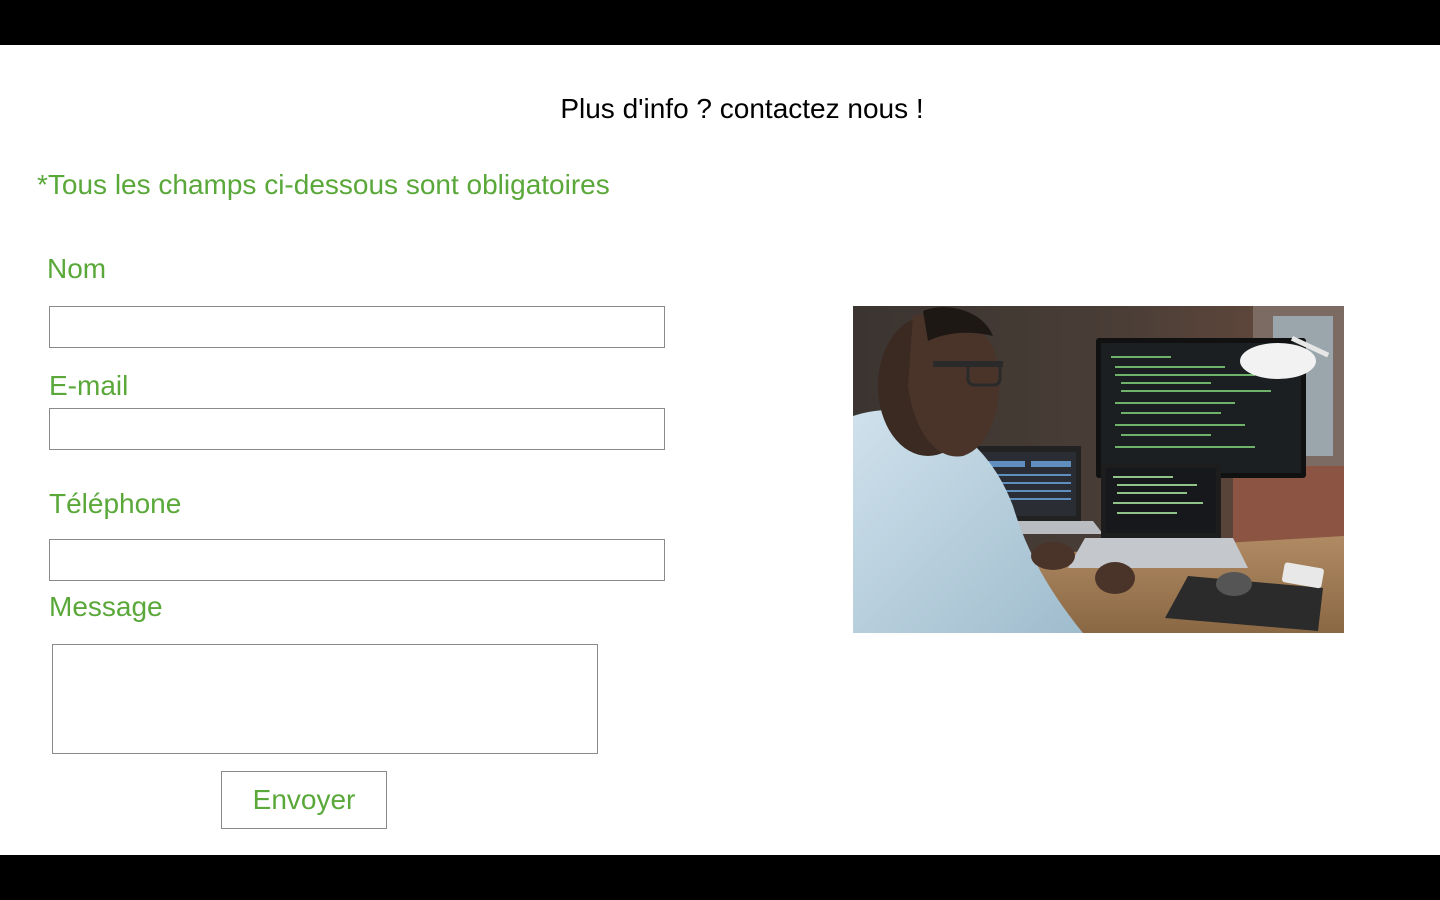  I want to click on message-label: Message, so click(106, 606).